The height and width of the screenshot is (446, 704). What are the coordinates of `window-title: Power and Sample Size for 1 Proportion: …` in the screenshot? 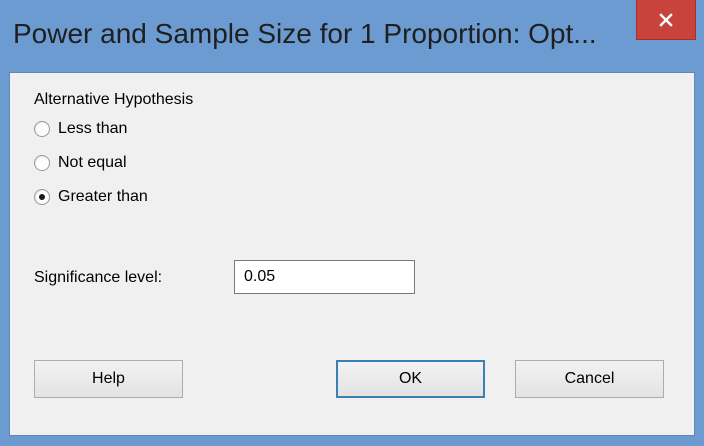 It's located at (305, 33).